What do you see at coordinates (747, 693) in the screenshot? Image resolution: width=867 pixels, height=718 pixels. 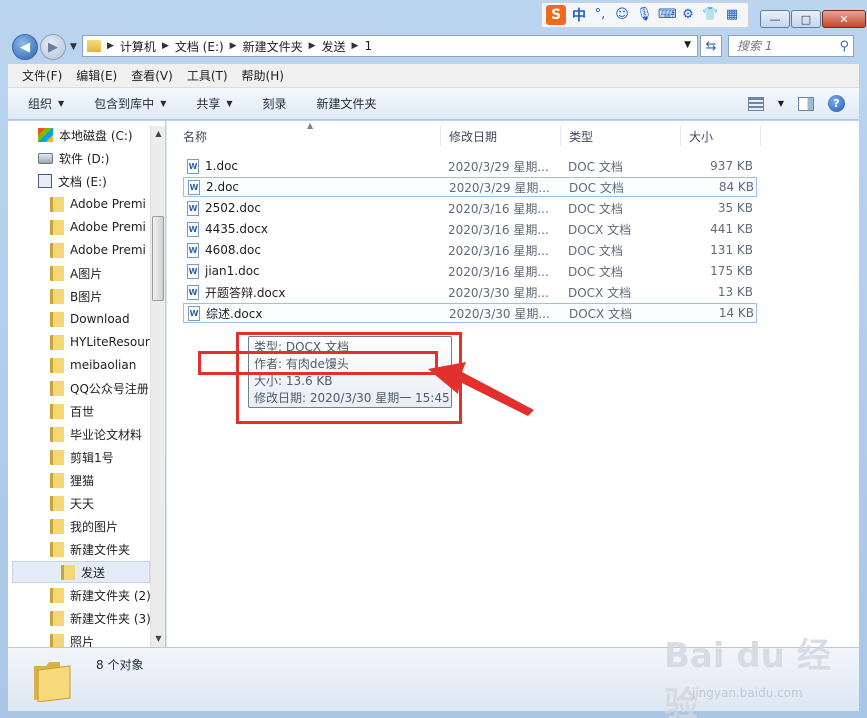 I see `watermark-url: jingyan.baidu.com` at bounding box center [747, 693].